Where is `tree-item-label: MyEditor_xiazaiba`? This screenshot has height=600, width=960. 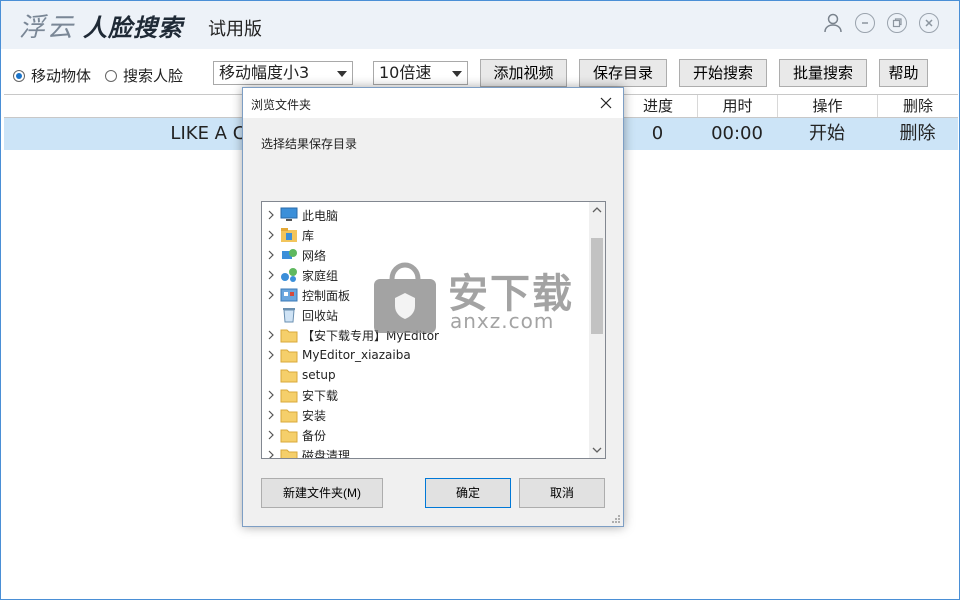
tree-item-label: MyEditor_xiazaiba is located at coordinates (356, 355).